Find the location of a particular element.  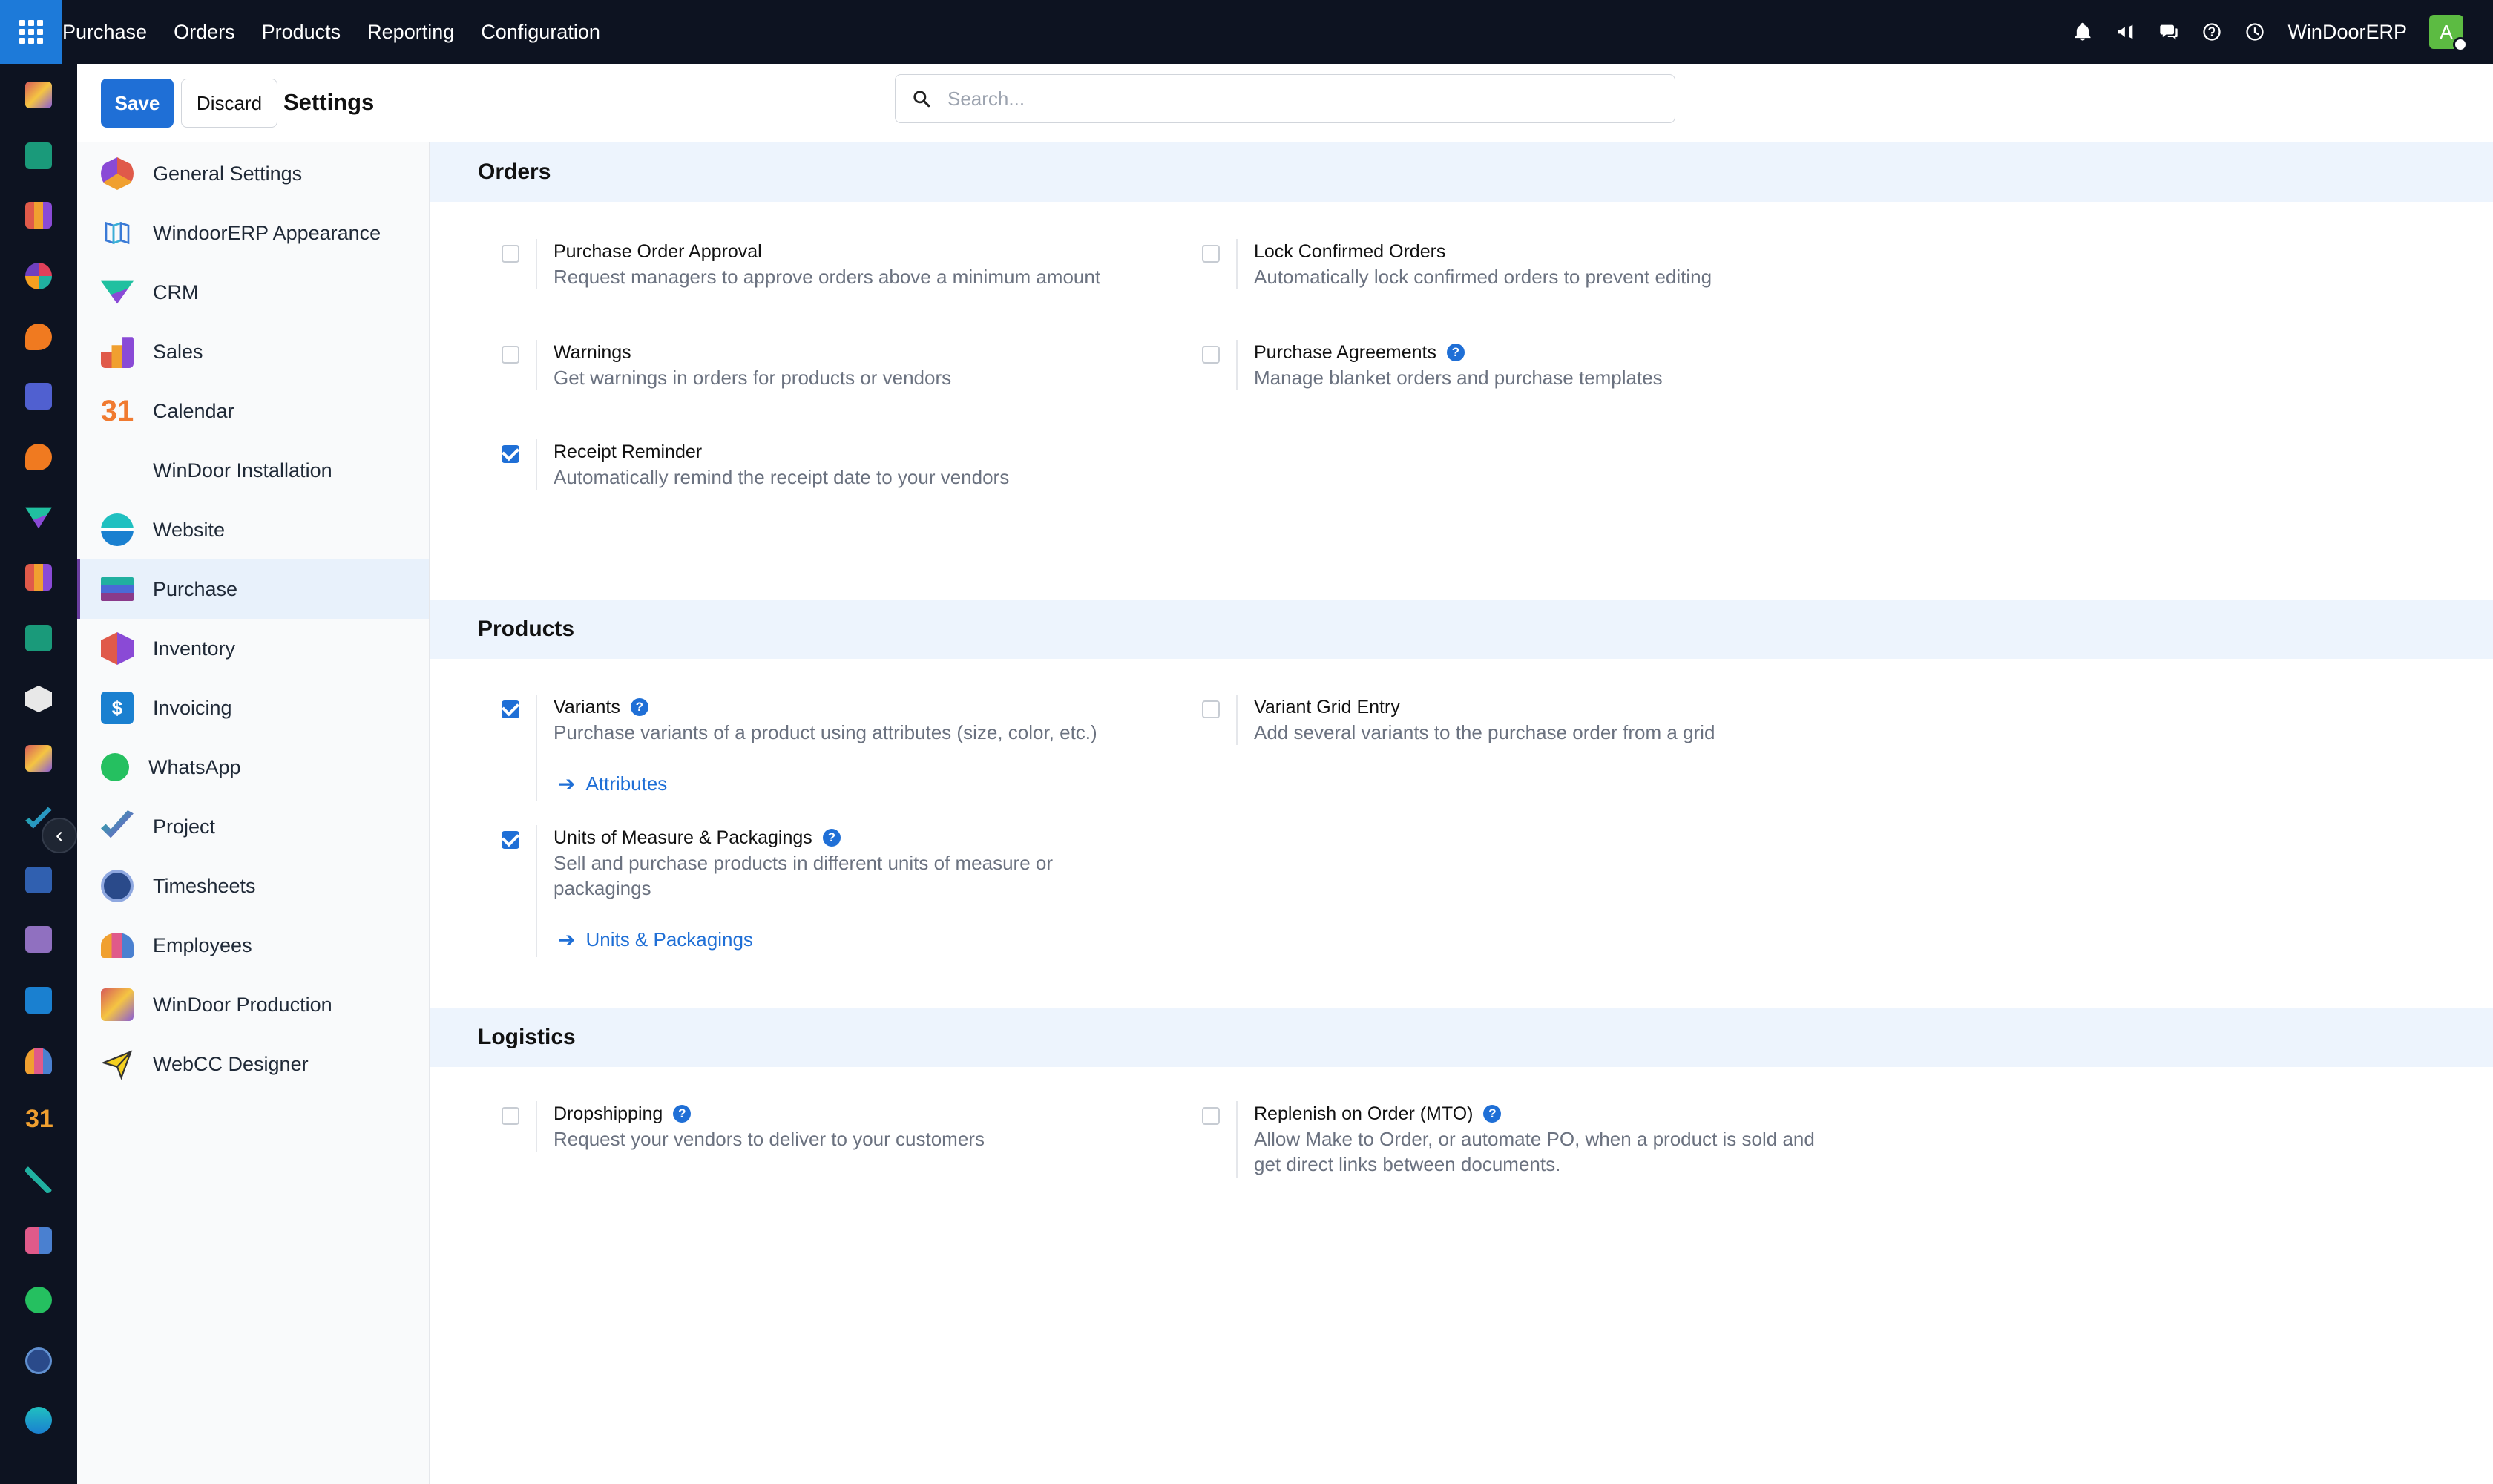

contacts-app-icon is located at coordinates (38, 155).